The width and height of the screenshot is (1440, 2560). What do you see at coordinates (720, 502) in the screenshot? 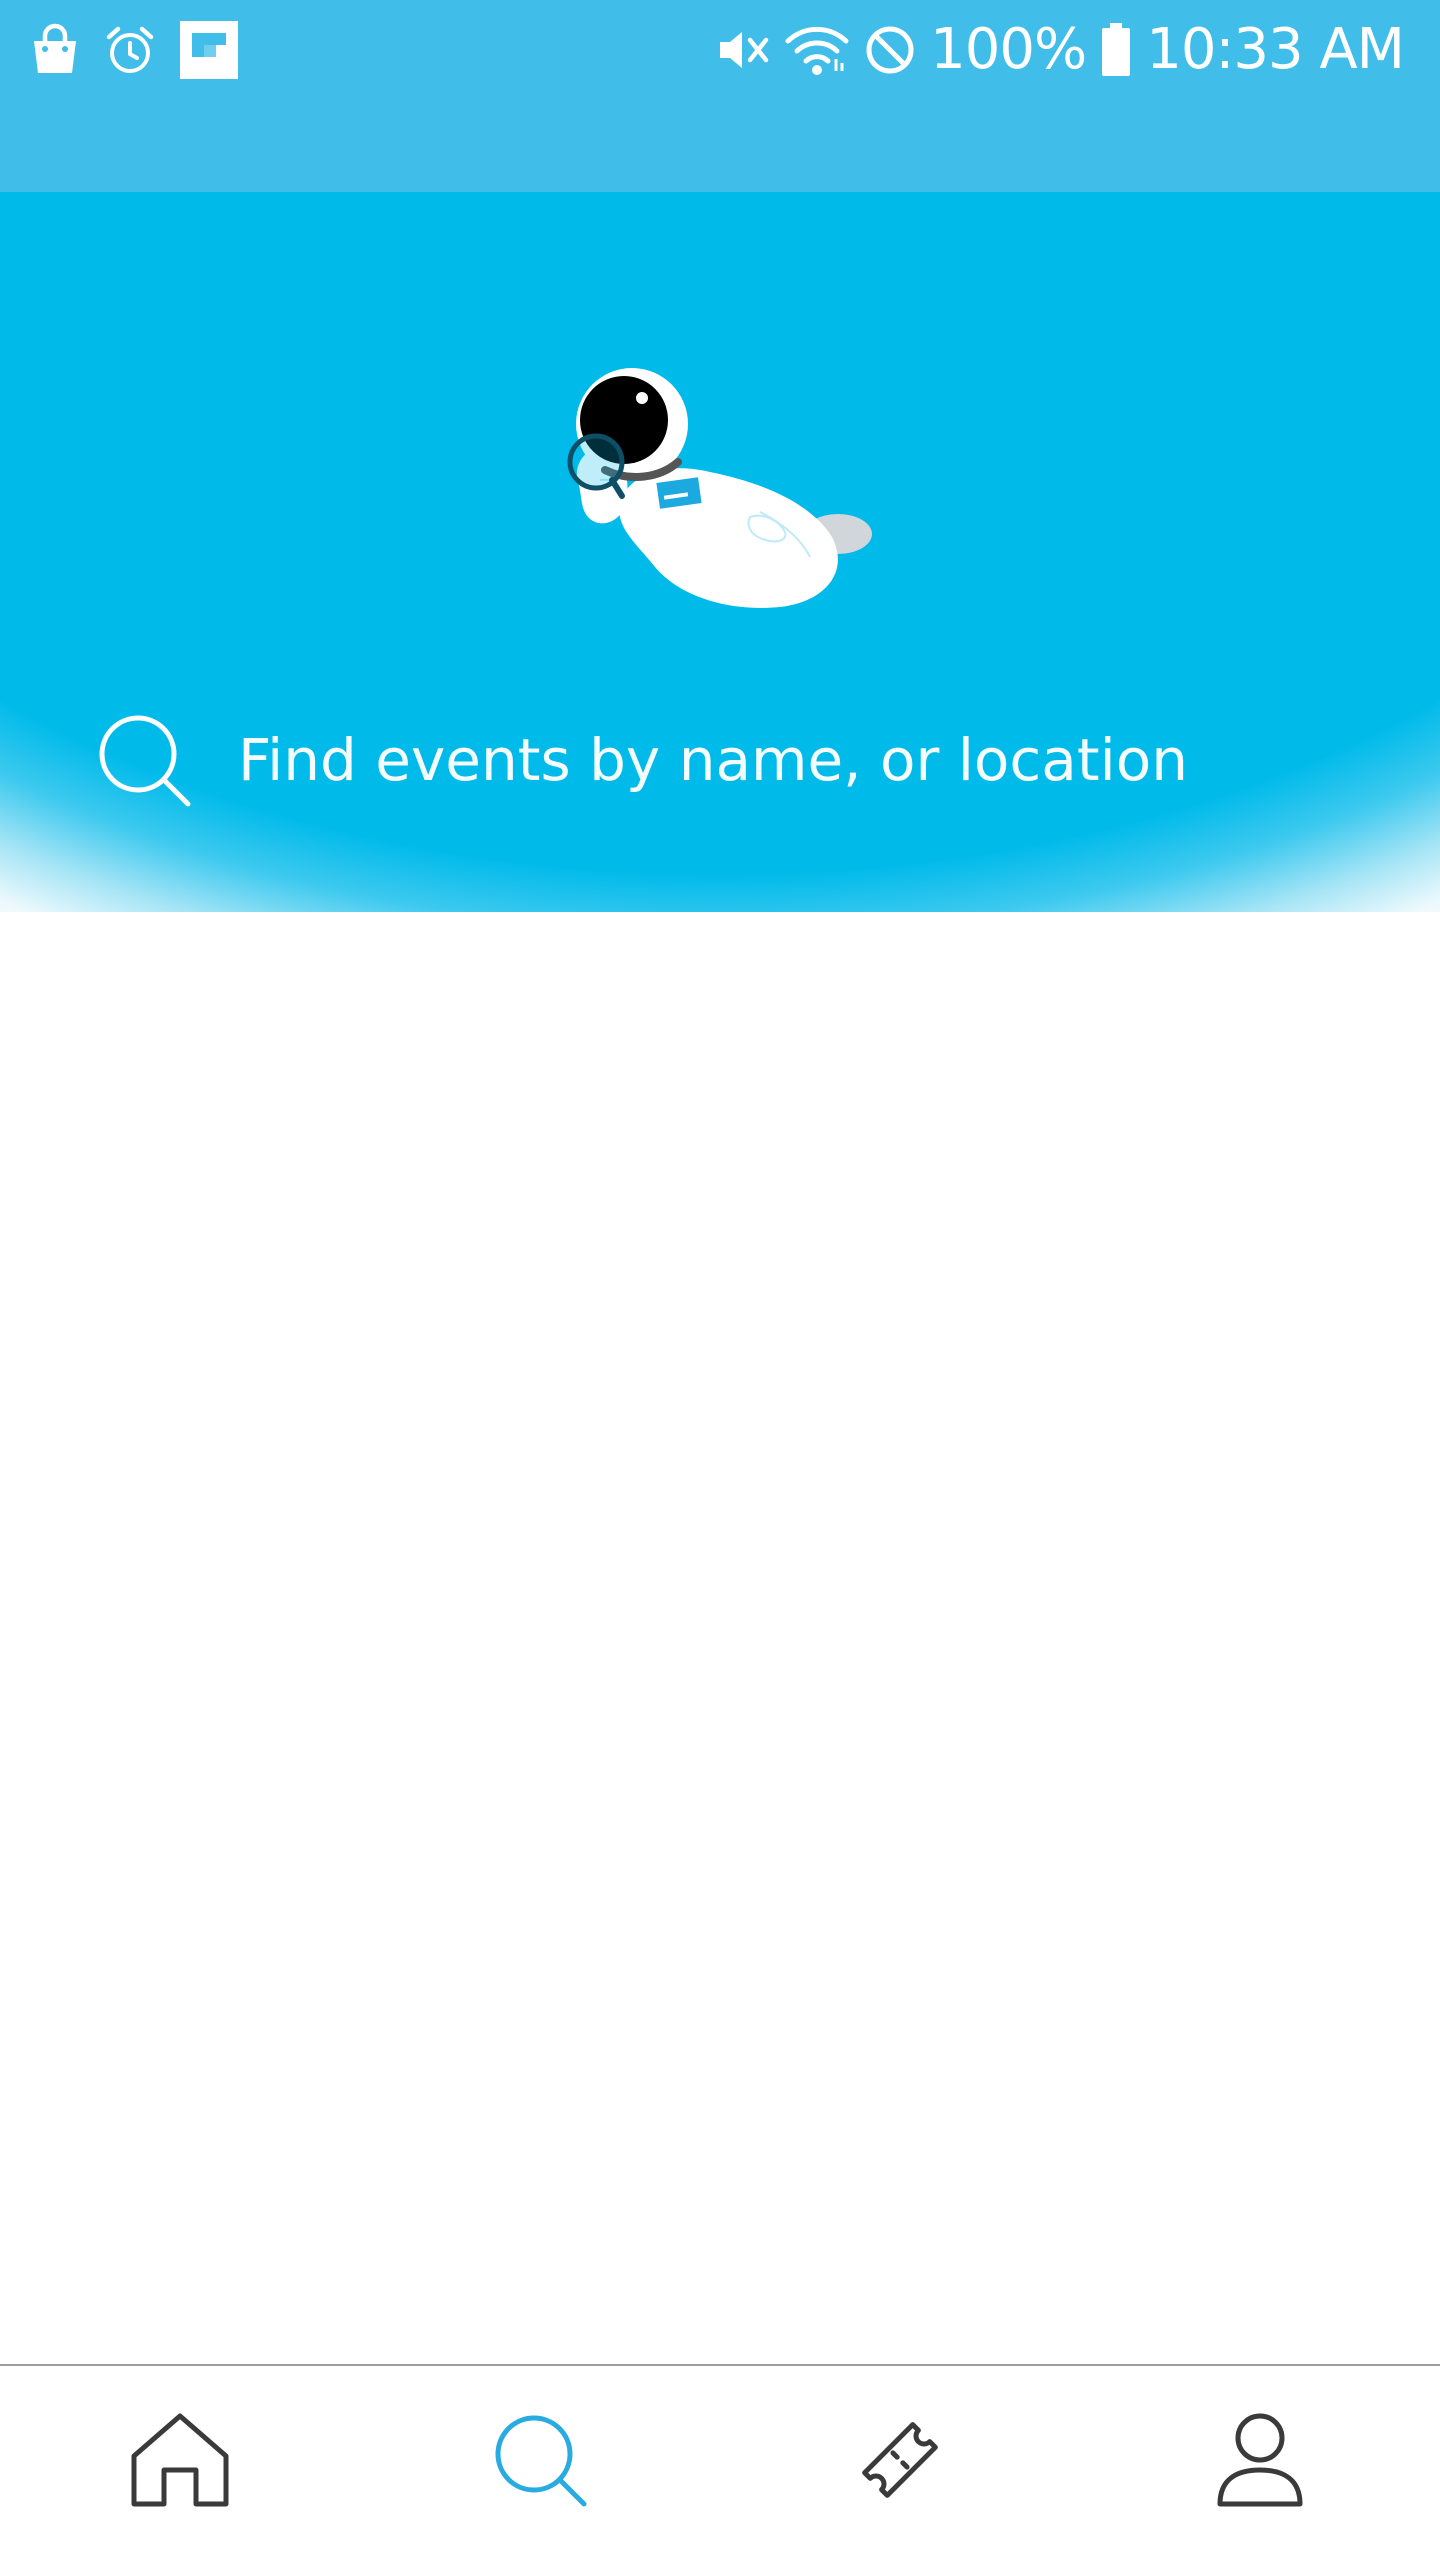
I see `astronaut-illustration` at bounding box center [720, 502].